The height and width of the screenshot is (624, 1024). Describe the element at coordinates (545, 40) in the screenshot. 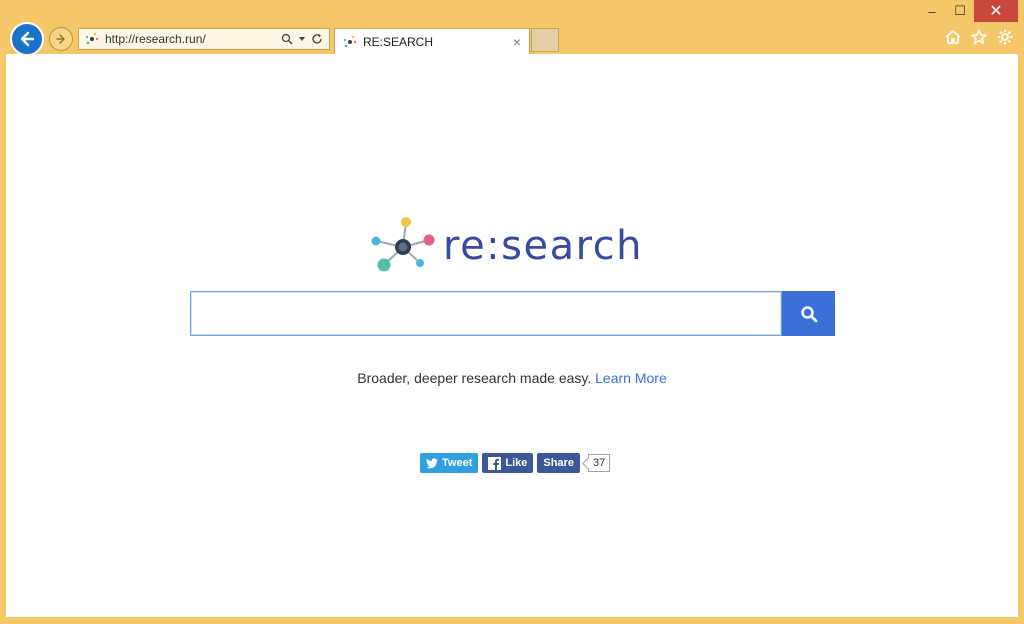

I see `new-tab-button` at that location.